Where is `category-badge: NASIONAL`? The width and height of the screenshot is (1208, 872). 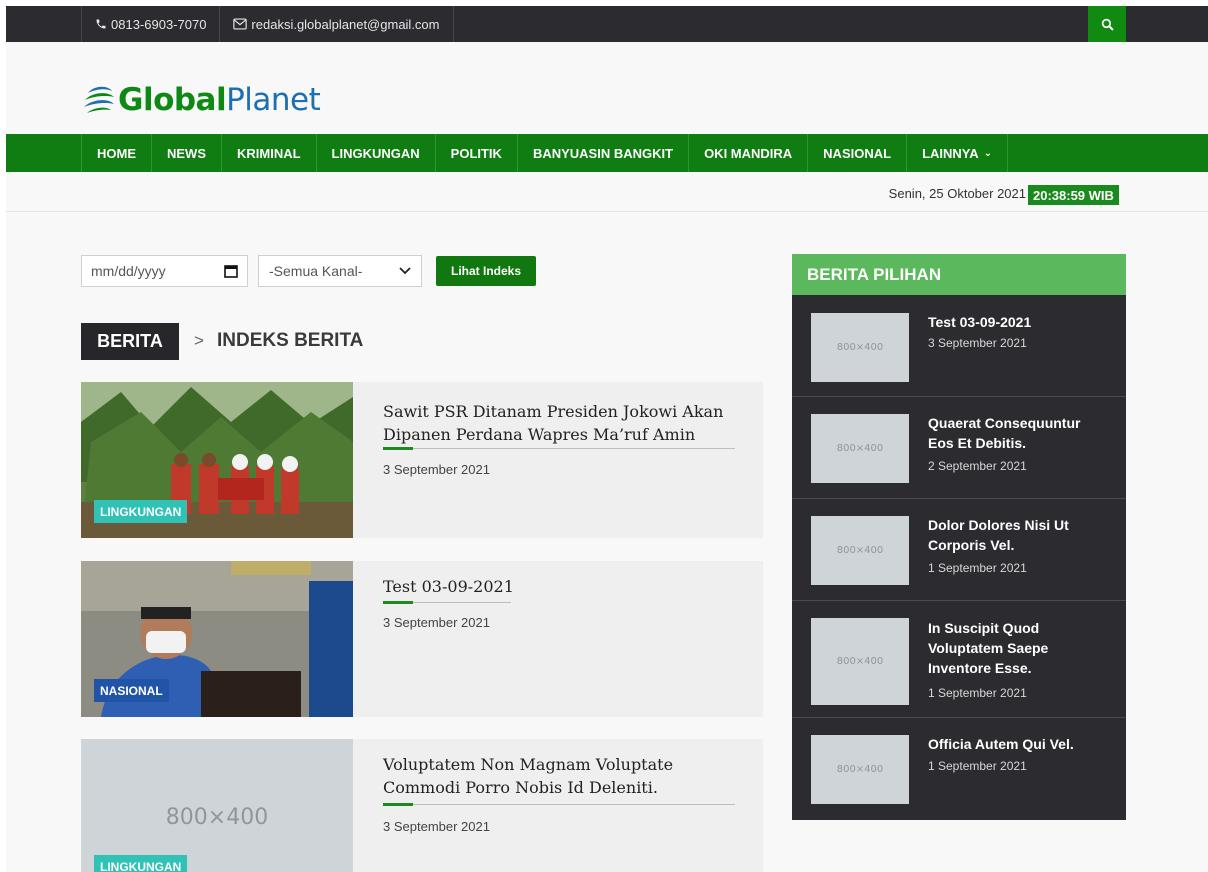
category-badge: NASIONAL is located at coordinates (131, 690).